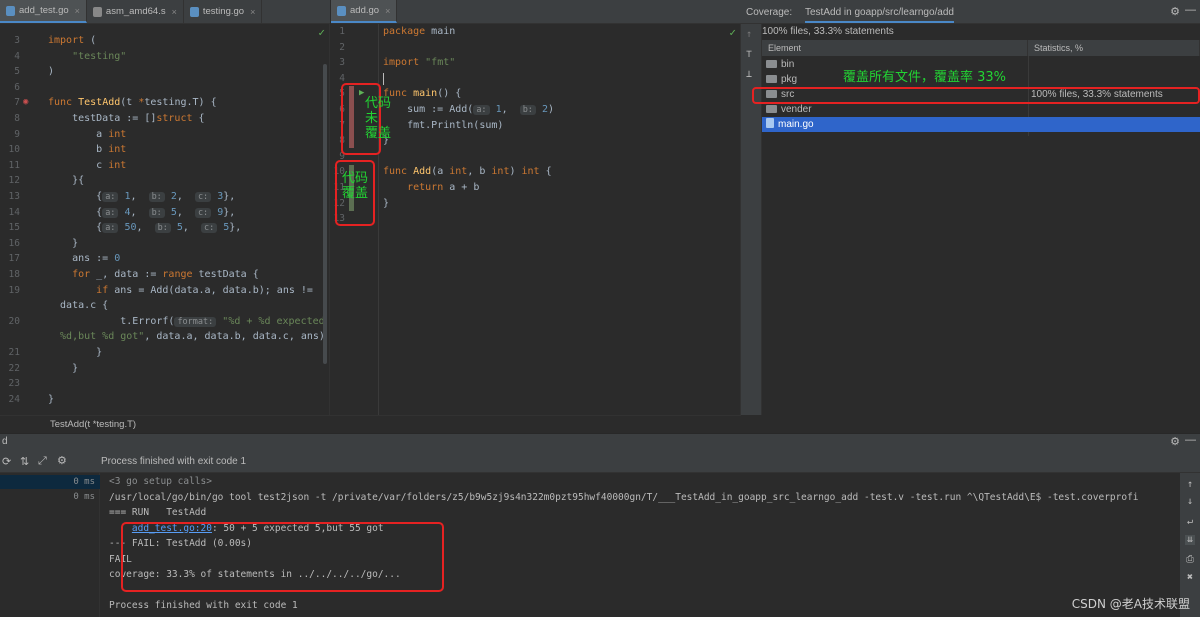  What do you see at coordinates (158, 512) in the screenshot?
I see `console-line: === RUN TestAdd` at bounding box center [158, 512].